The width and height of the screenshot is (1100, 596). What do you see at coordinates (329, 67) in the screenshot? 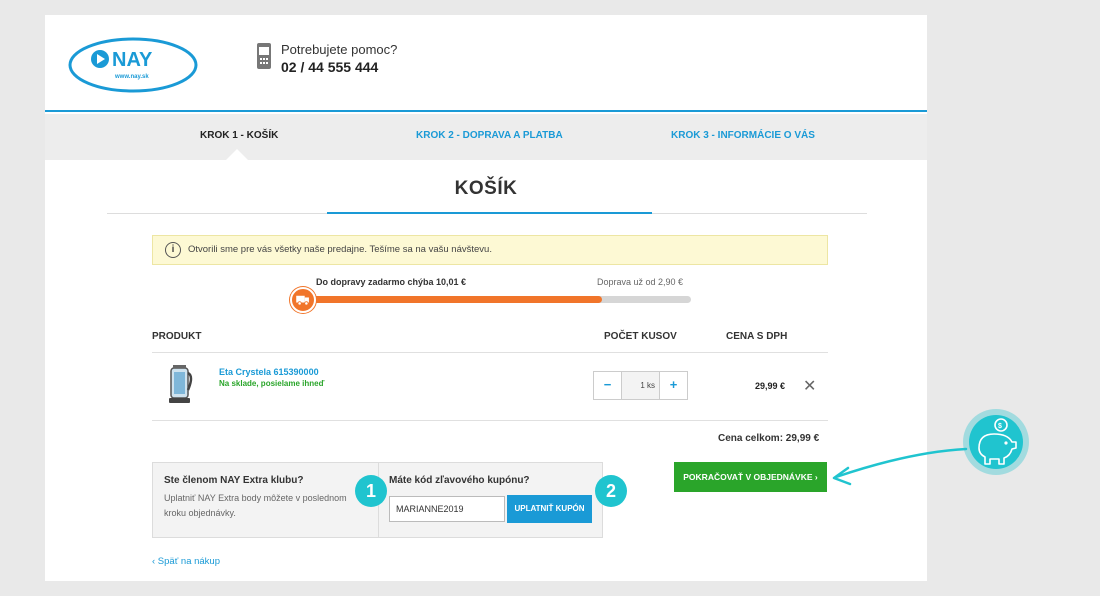
I see `help-phone-number: 02 / 44 555 444` at bounding box center [329, 67].